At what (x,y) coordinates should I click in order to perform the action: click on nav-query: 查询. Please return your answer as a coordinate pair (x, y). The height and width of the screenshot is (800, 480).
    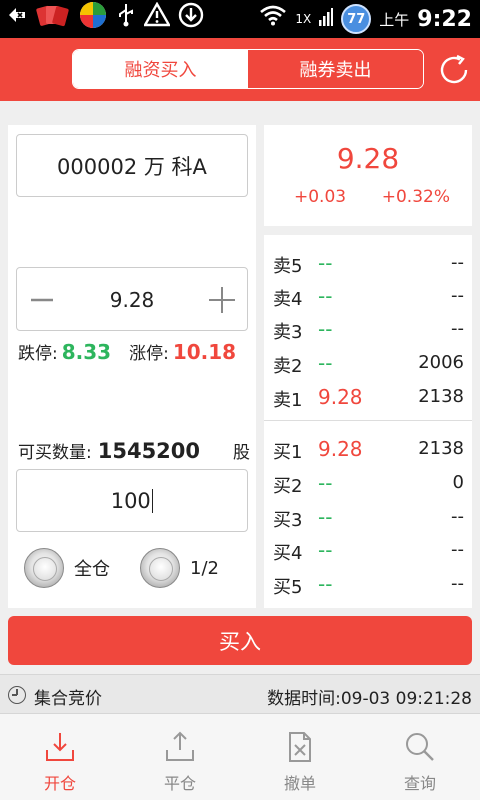
    Looking at the image, I should click on (420, 757).